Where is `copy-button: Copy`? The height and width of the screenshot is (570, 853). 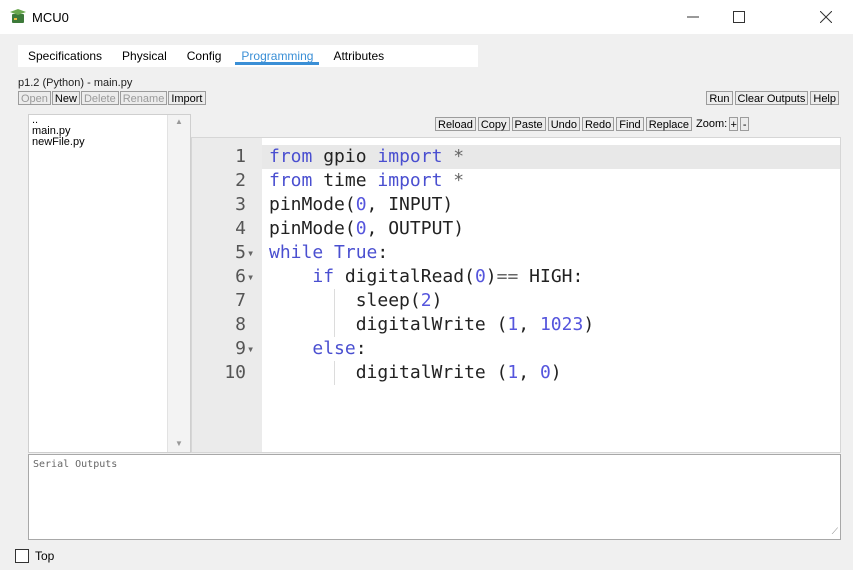
copy-button: Copy is located at coordinates (493, 124).